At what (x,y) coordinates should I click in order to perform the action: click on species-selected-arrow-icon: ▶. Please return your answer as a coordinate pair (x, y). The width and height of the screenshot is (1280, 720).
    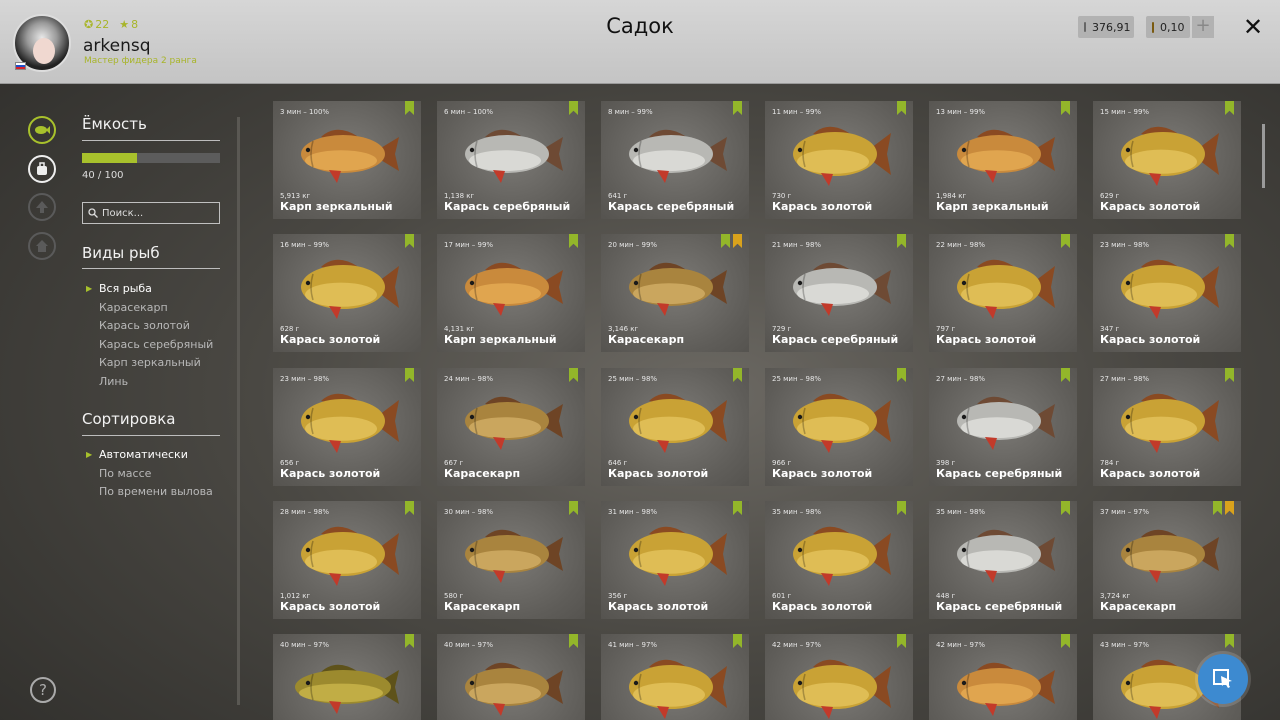
    Looking at the image, I should click on (89, 288).